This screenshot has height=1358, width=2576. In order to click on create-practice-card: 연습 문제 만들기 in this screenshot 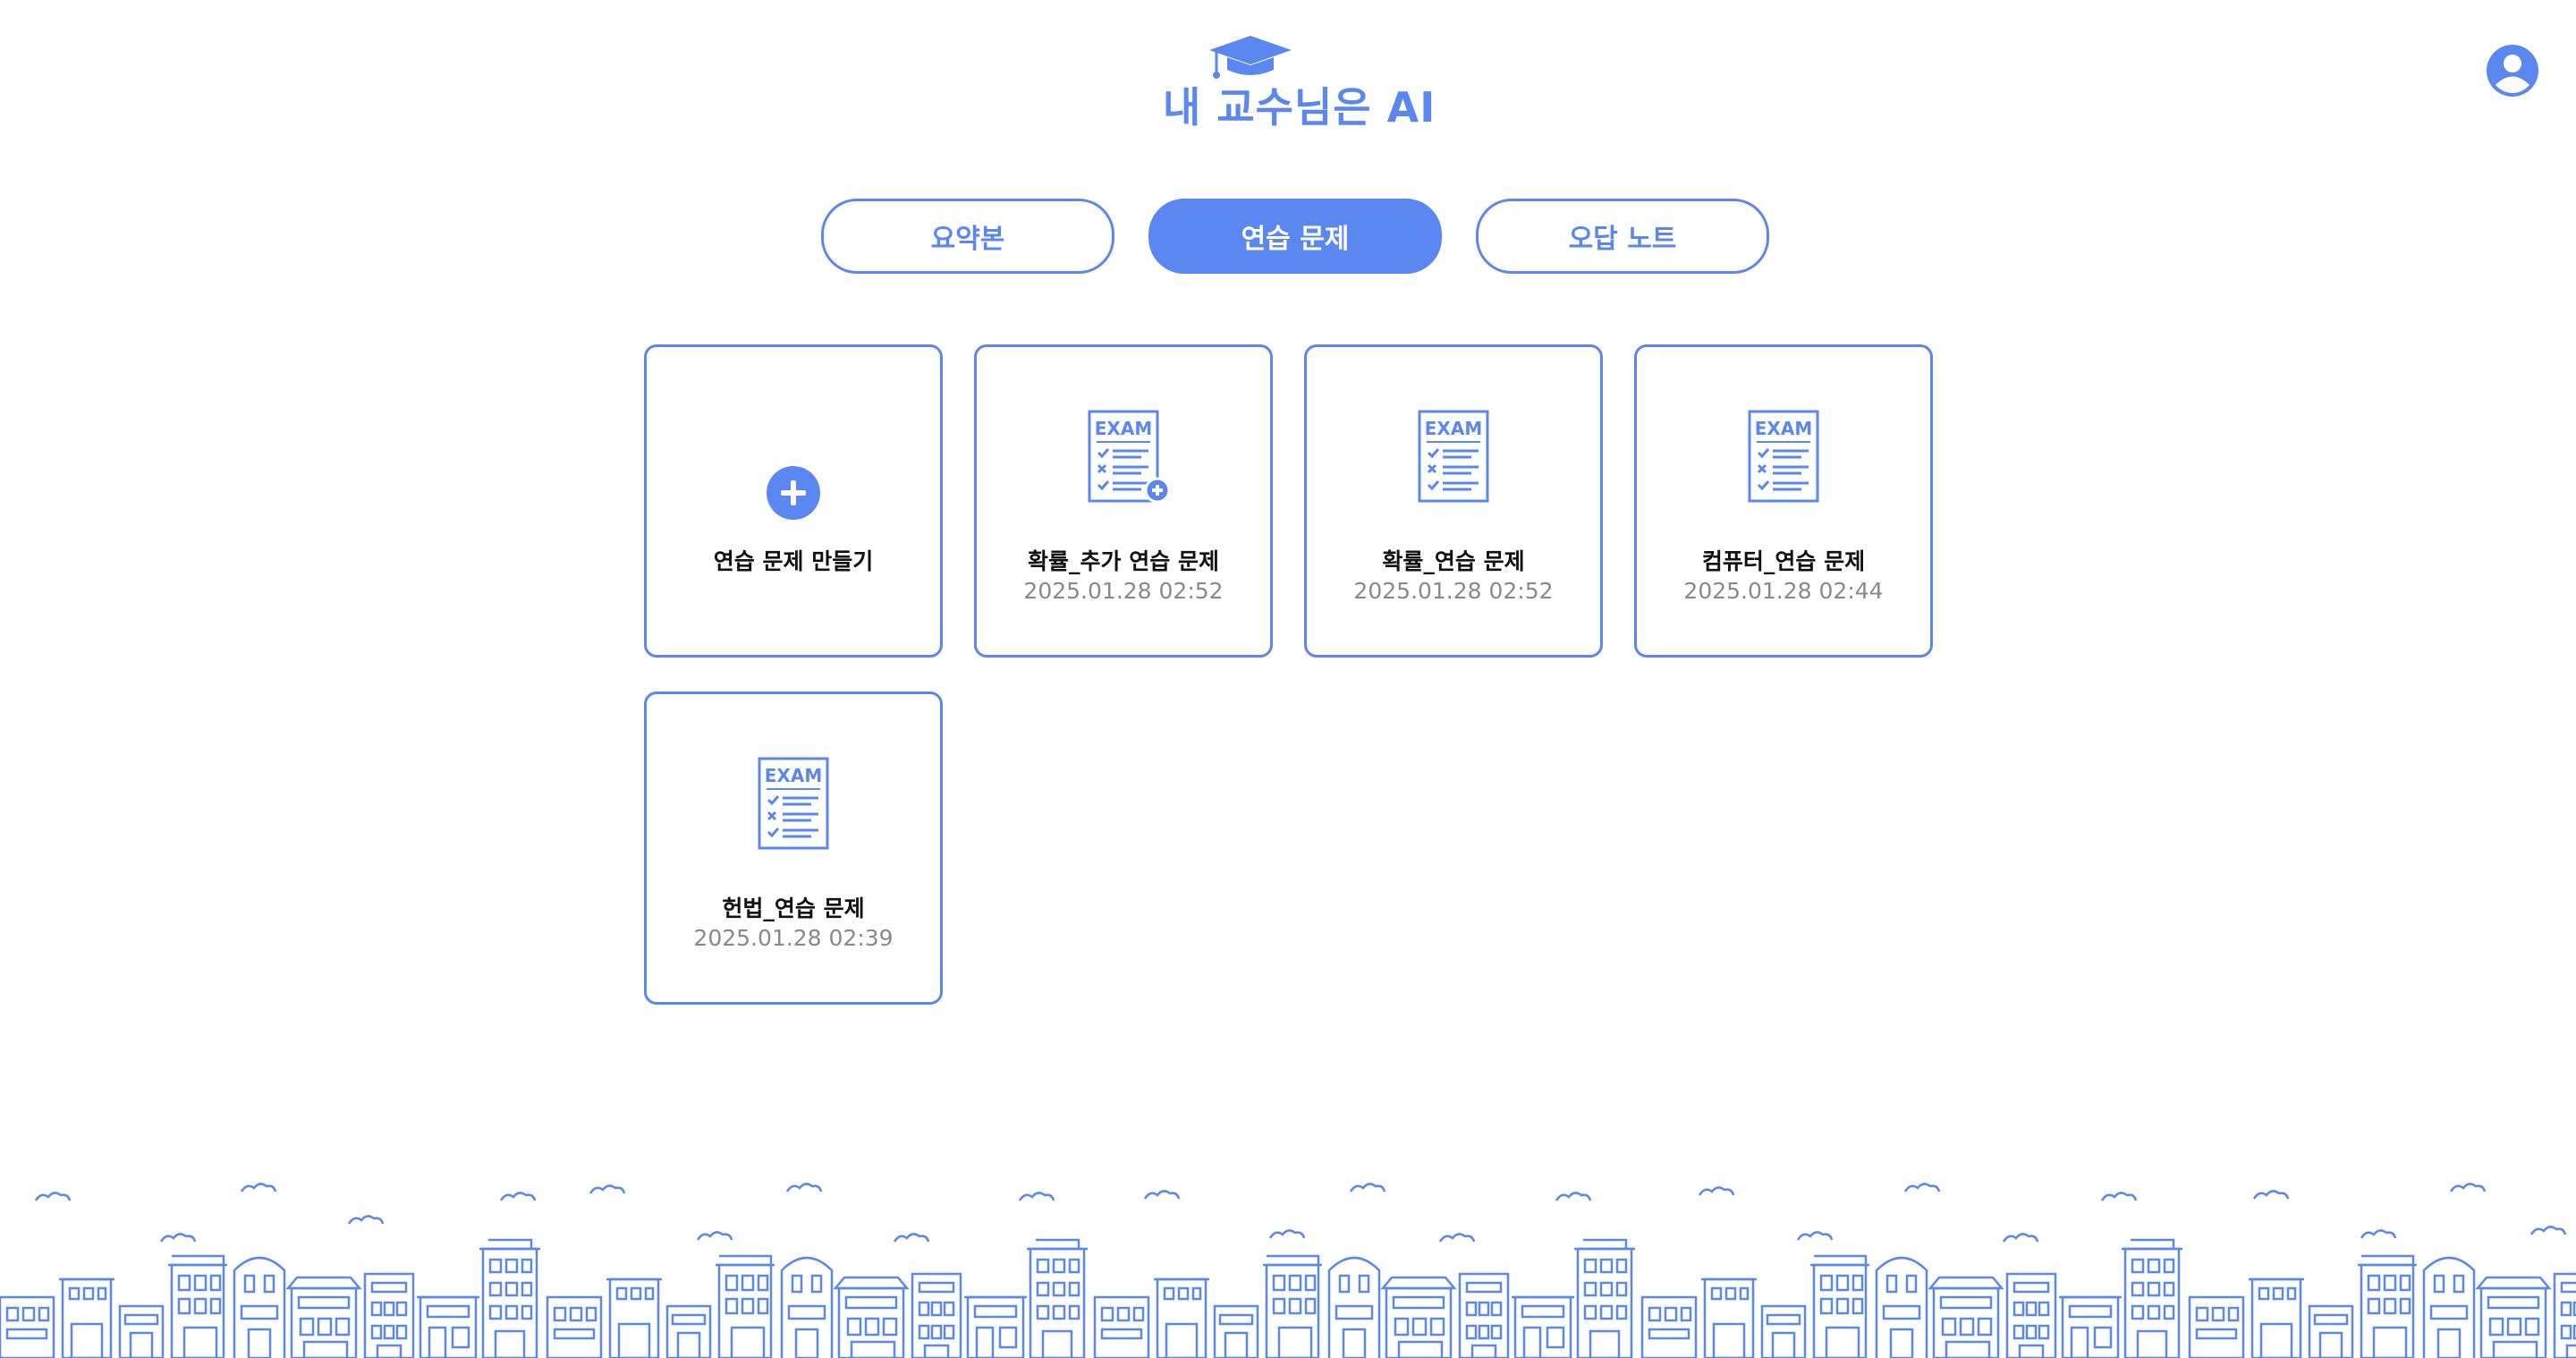, I will do `click(793, 501)`.